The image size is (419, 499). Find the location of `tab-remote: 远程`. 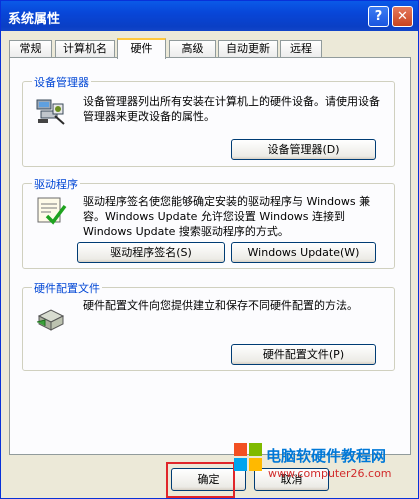

tab-remote: 远程 is located at coordinates (301, 48).